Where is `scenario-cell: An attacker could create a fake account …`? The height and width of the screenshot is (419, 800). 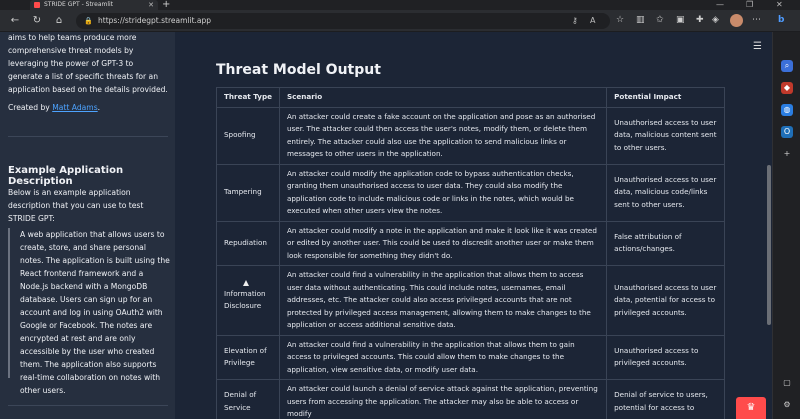 scenario-cell: An attacker could create a fake account … is located at coordinates (443, 135).